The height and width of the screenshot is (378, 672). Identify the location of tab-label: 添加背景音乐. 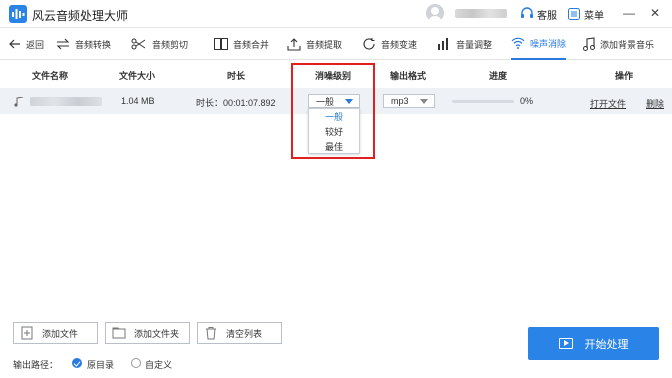
(627, 44).